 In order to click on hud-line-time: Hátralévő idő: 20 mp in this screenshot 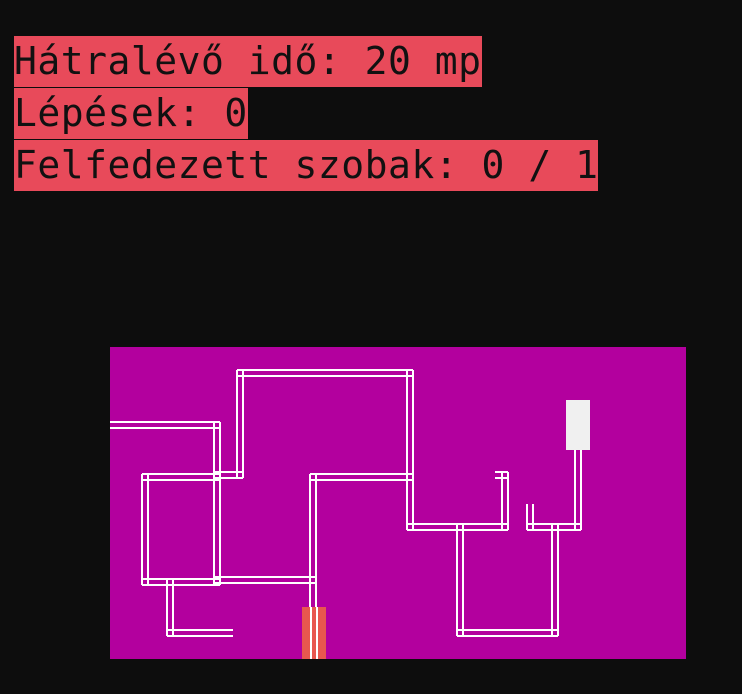, I will do `click(306, 62)`.